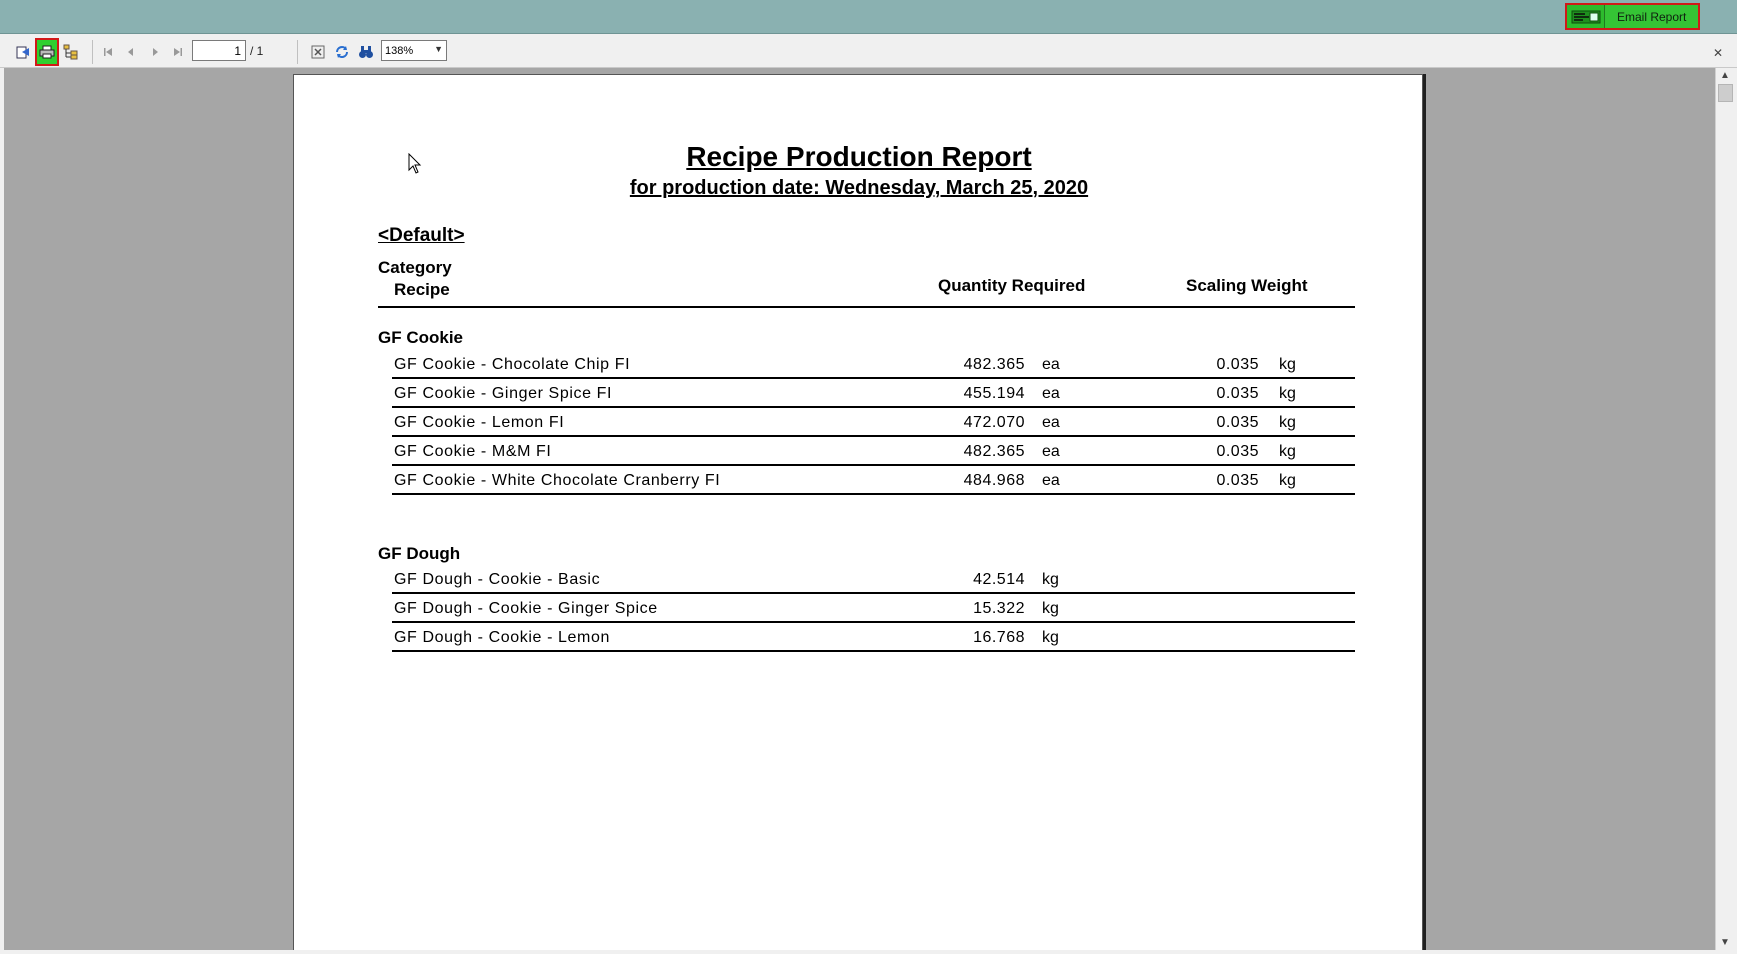 Image resolution: width=1737 pixels, height=954 pixels. I want to click on stop-icon, so click(318, 52).